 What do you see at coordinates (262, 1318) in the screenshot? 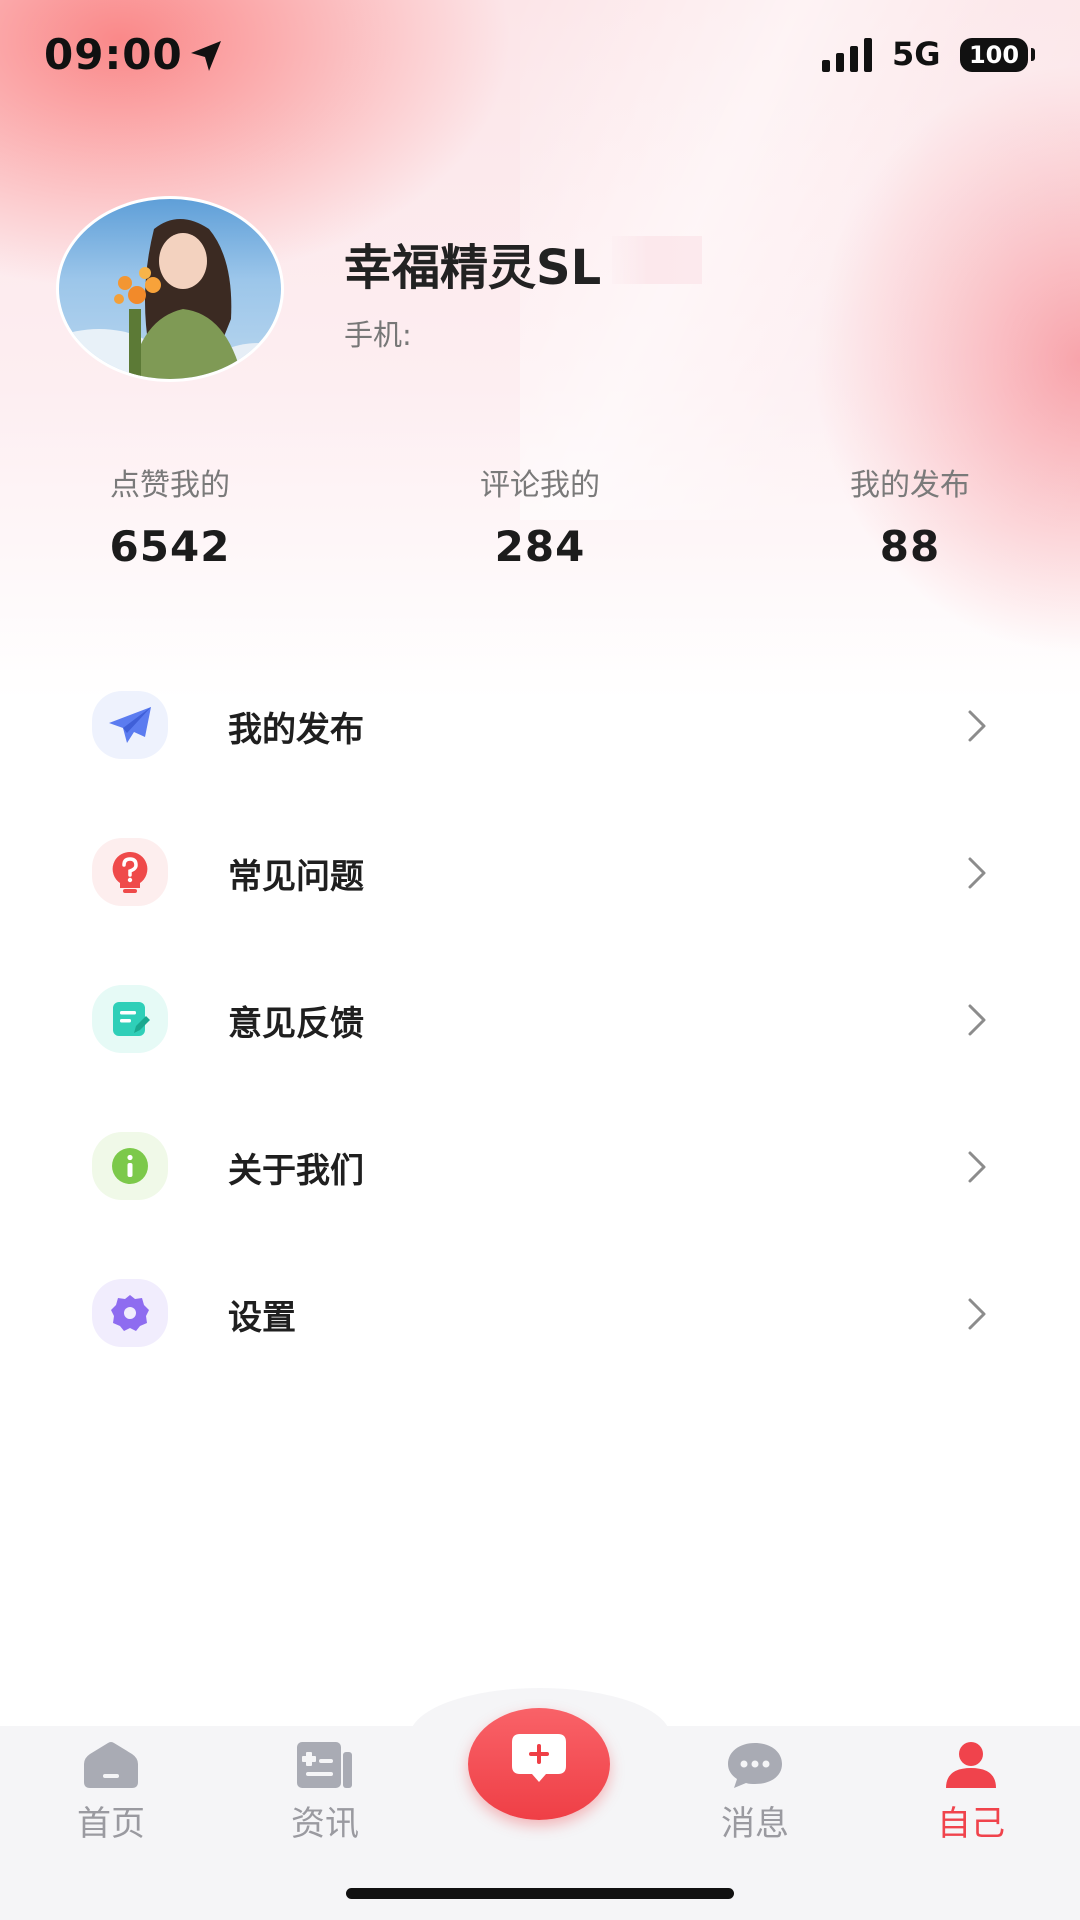
I see `menu-item-label: 设置` at bounding box center [262, 1318].